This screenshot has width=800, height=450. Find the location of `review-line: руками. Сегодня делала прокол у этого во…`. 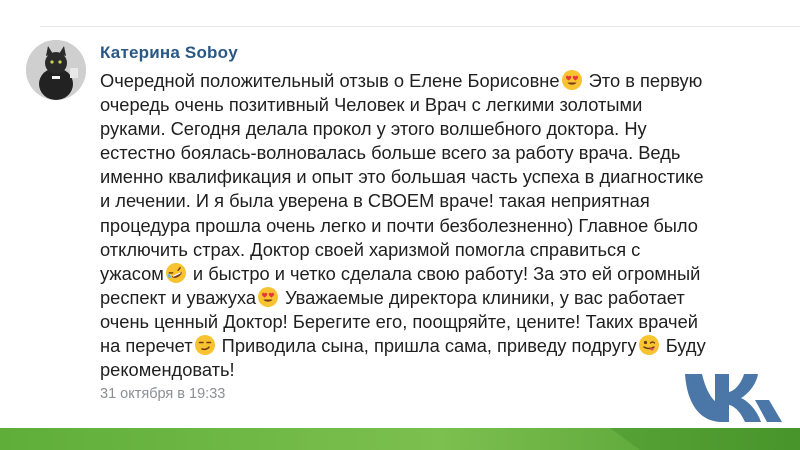

review-line: руками. Сегодня делала прокол у этого во… is located at coordinates (373, 129).